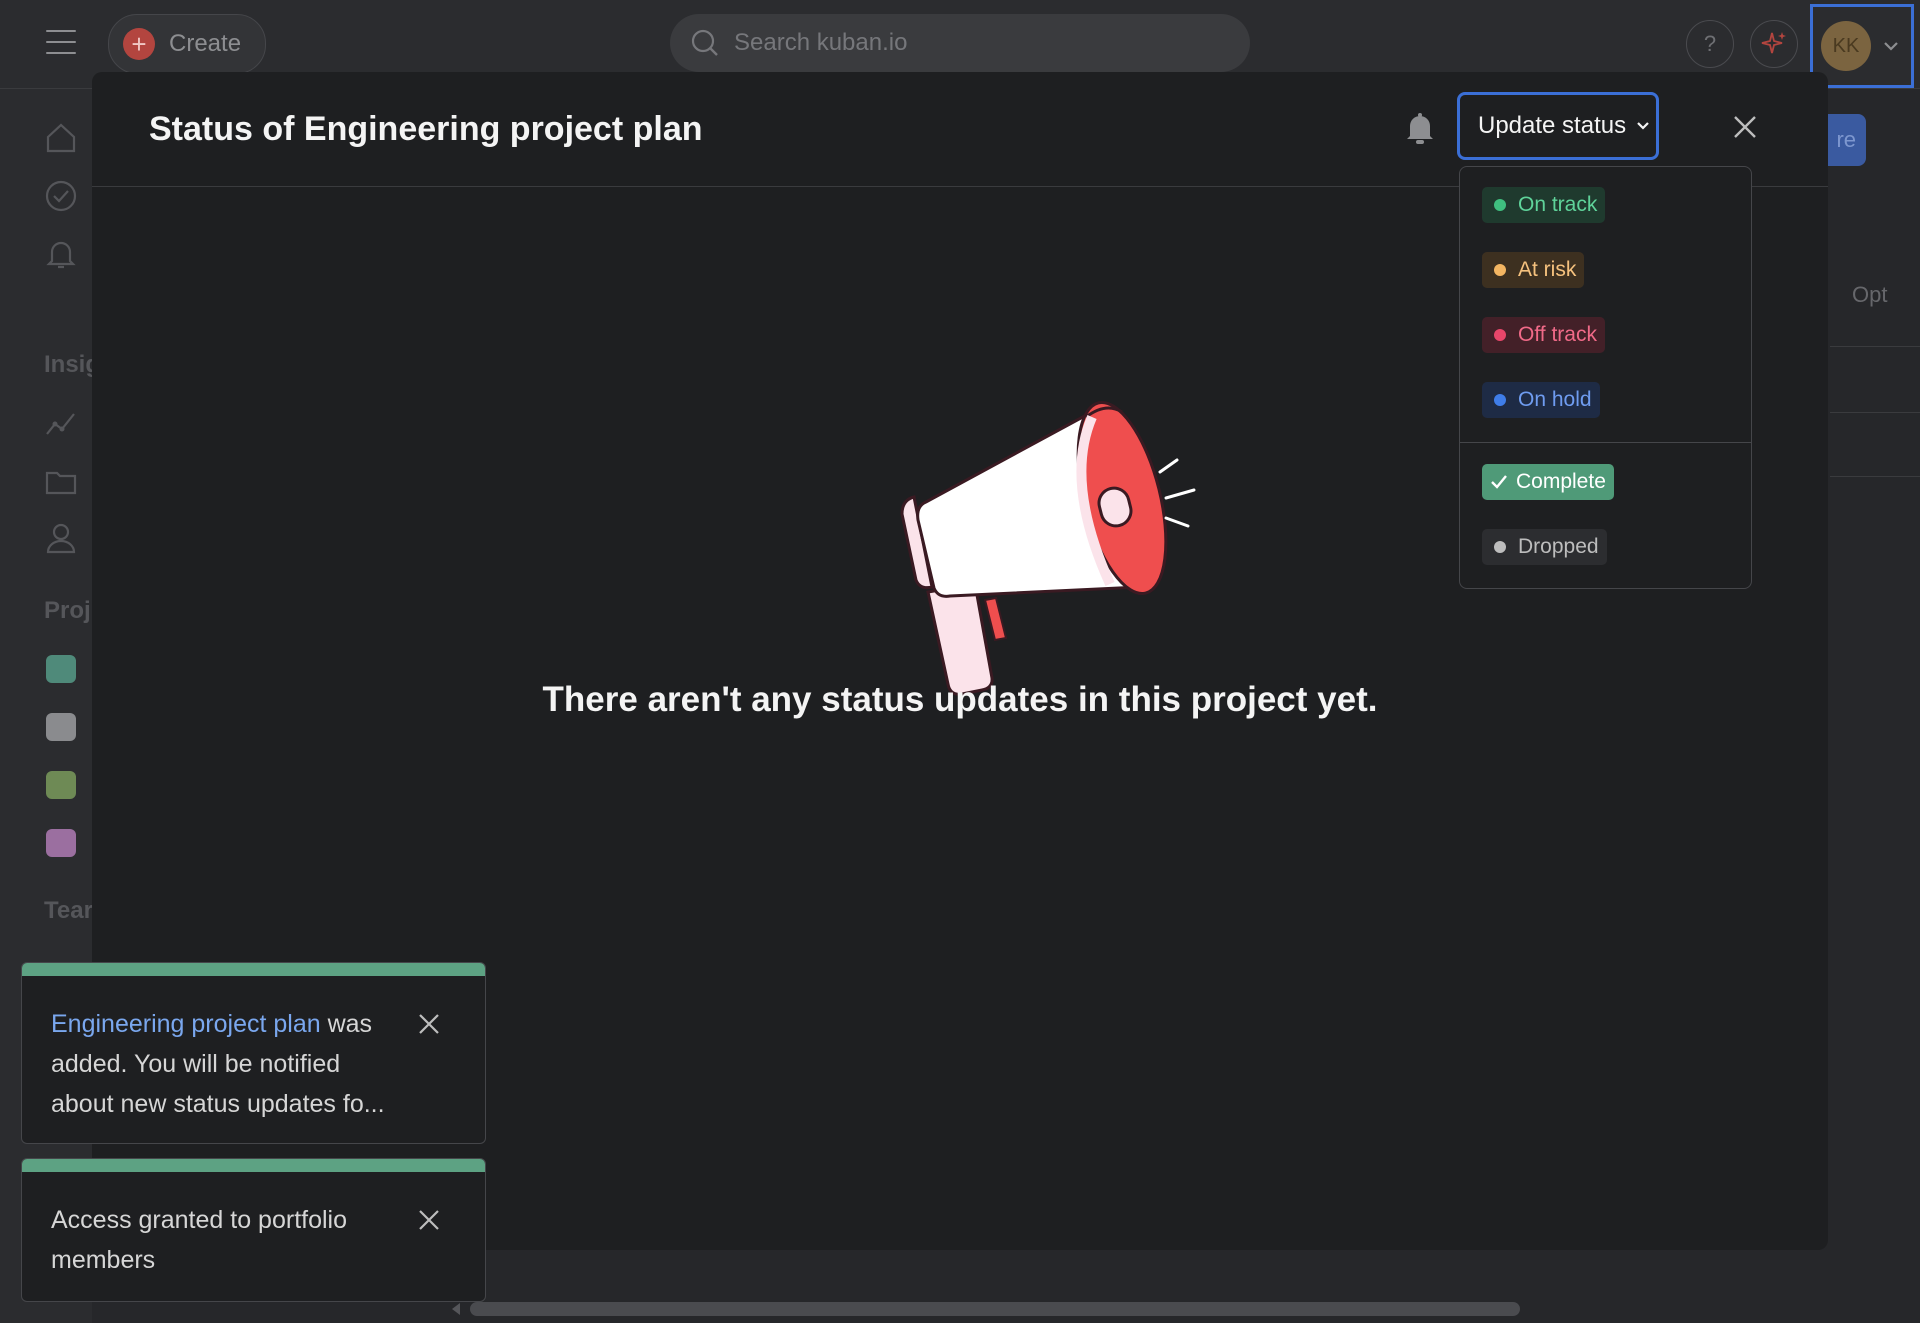 The width and height of the screenshot is (1920, 1323). Describe the element at coordinates (1547, 269) in the screenshot. I see `status-label: At risk` at that location.